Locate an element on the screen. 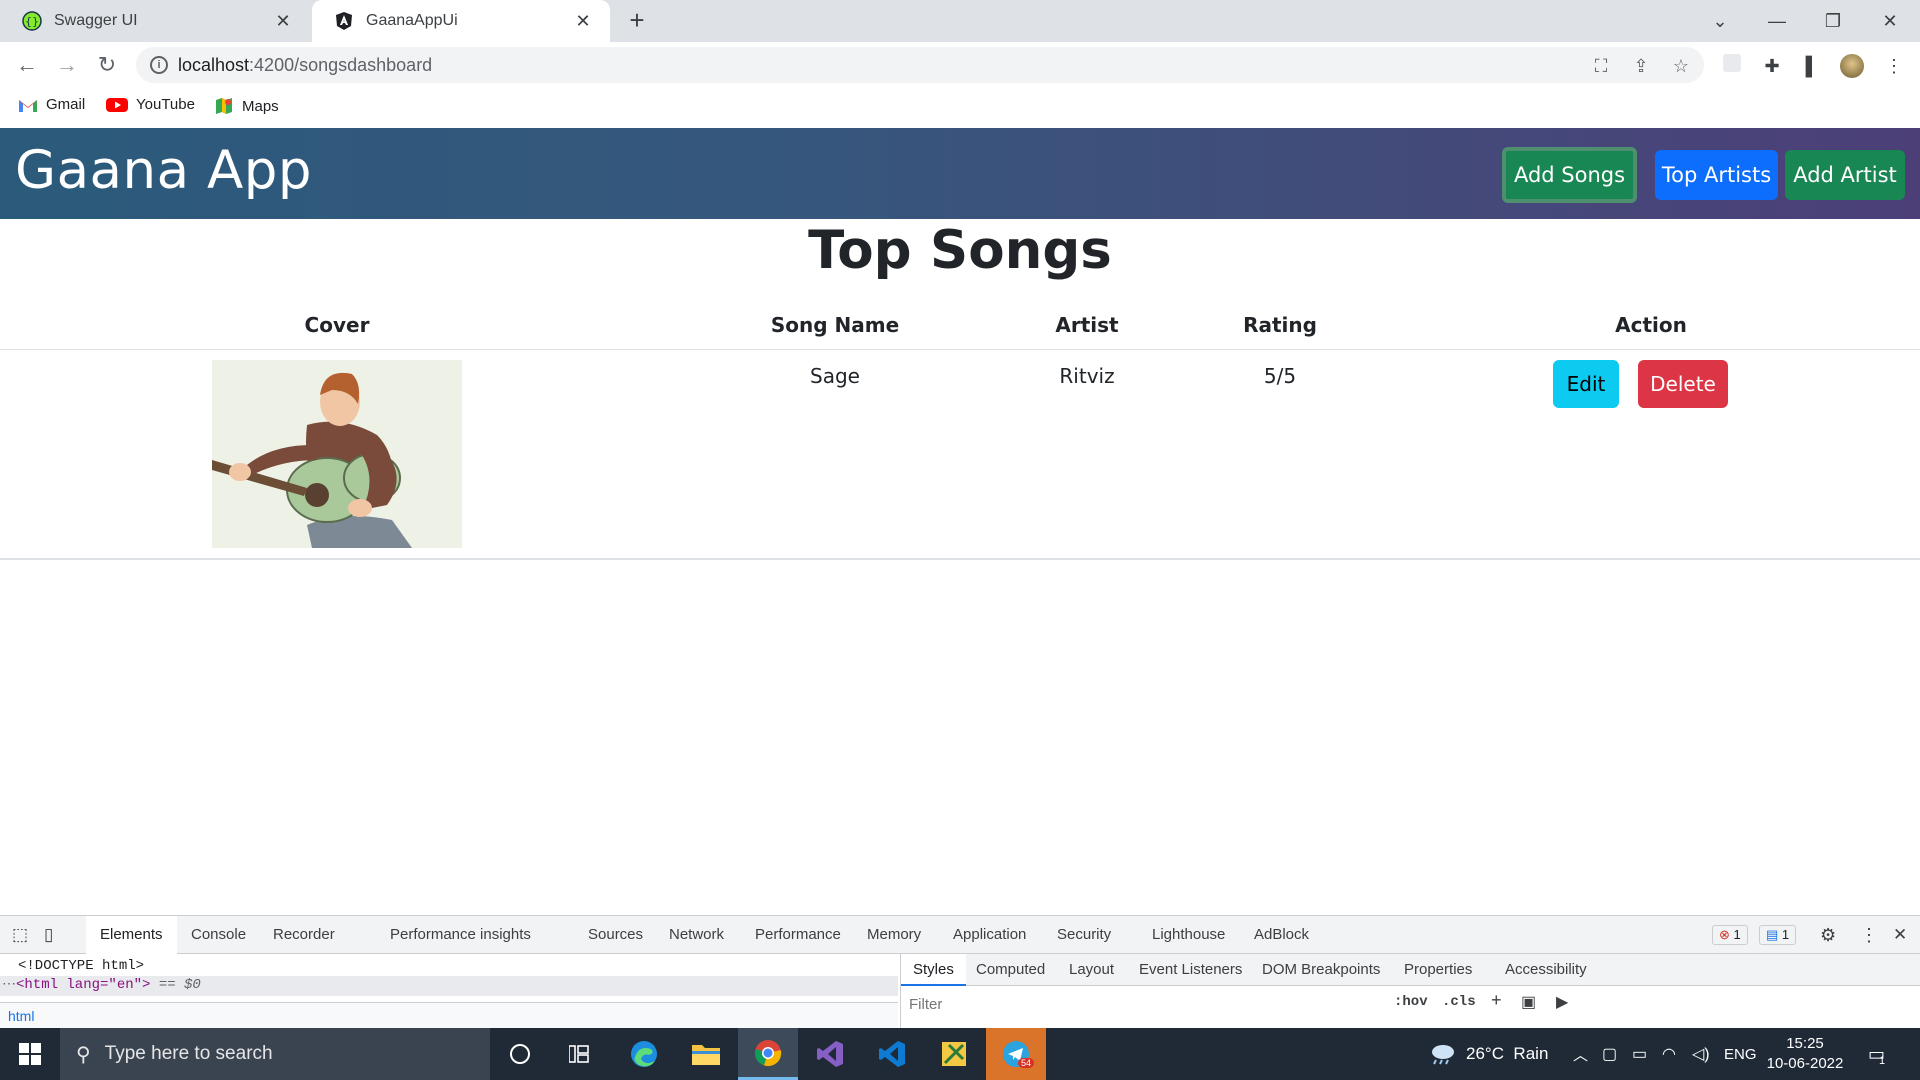 Image resolution: width=1920 pixels, height=1080 pixels. extensions-puzzle-icon: ✚ is located at coordinates (1772, 66).